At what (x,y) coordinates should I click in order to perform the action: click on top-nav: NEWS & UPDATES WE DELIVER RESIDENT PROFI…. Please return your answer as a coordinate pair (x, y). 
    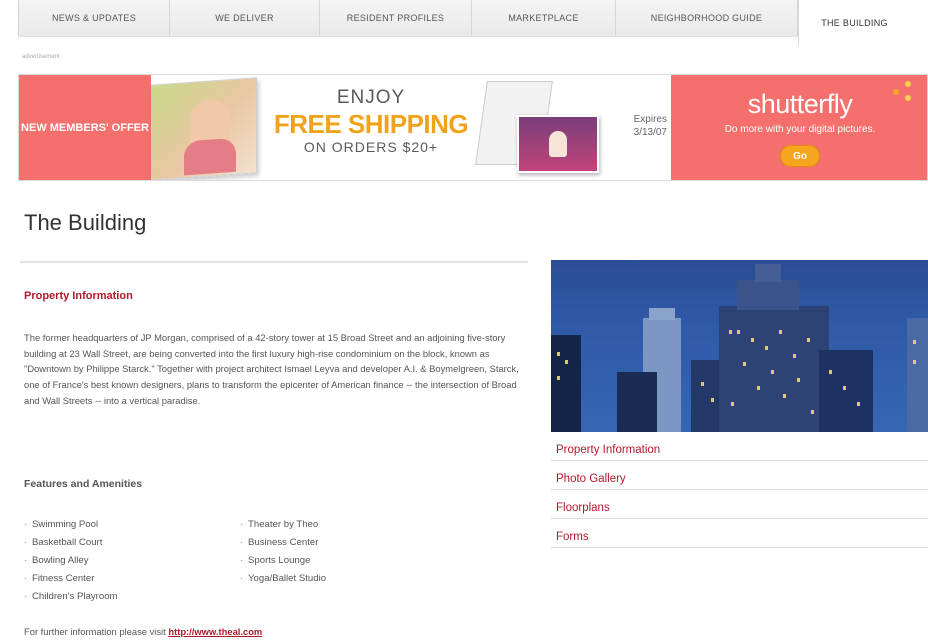
    Looking at the image, I should click on (473, 23).